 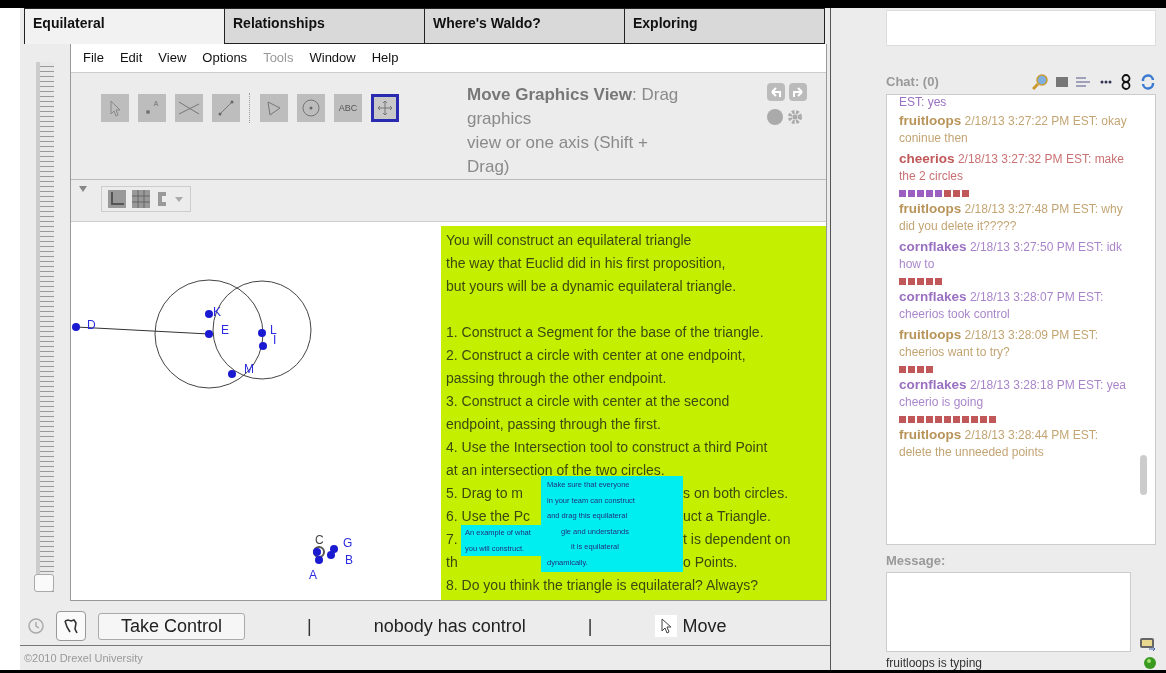 What do you see at coordinates (93, 58) in the screenshot?
I see `menu-item: File` at bounding box center [93, 58].